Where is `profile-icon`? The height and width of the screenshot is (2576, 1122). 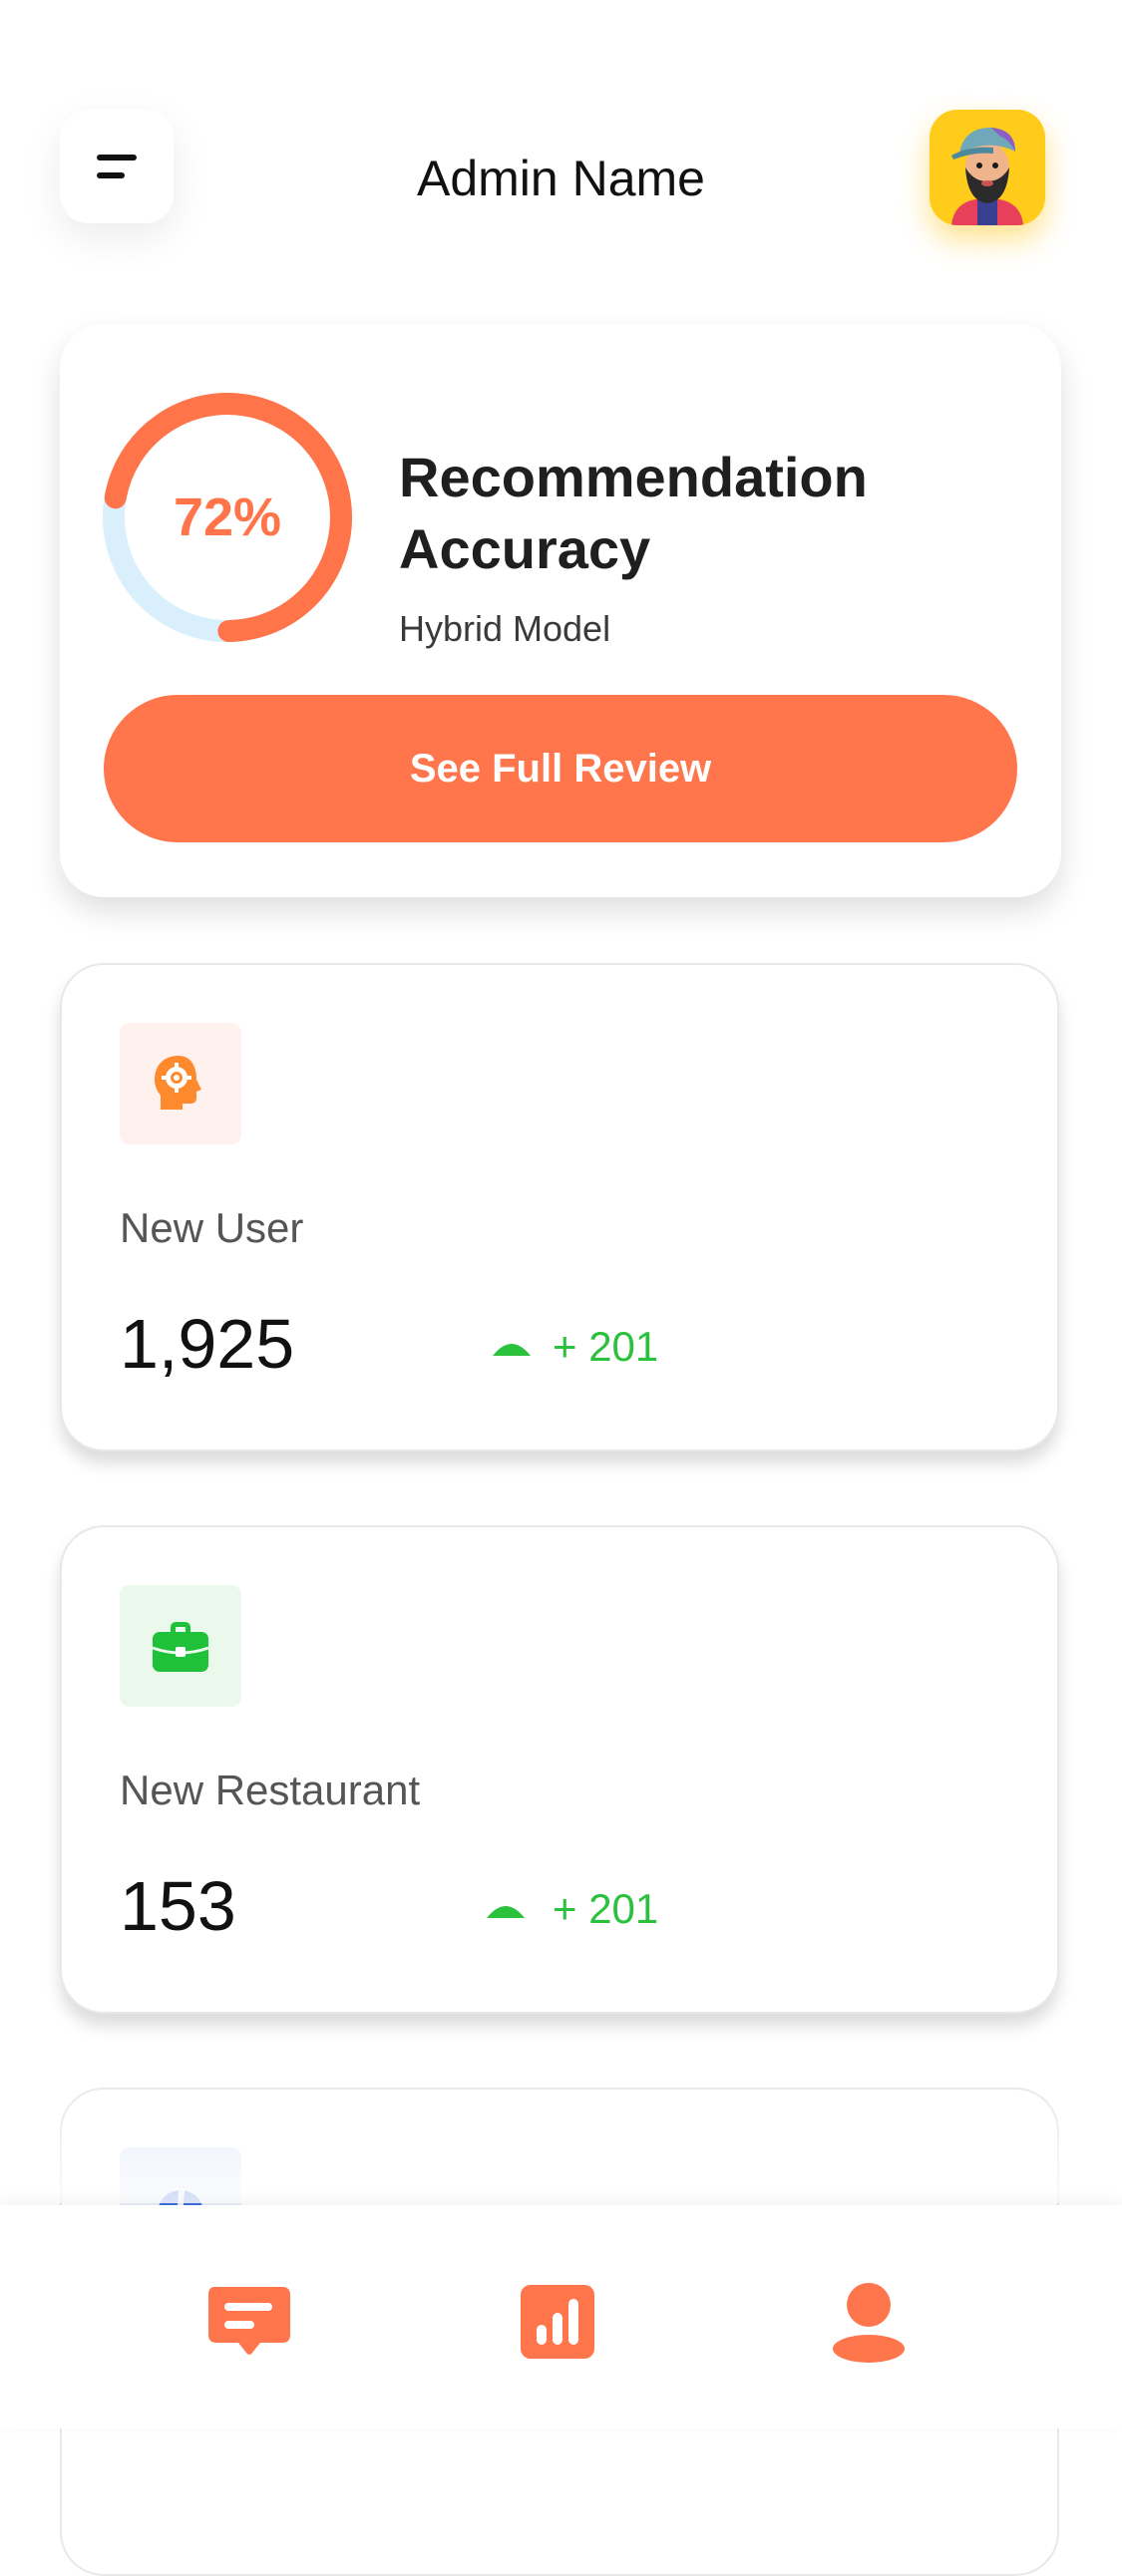 profile-icon is located at coordinates (869, 2323).